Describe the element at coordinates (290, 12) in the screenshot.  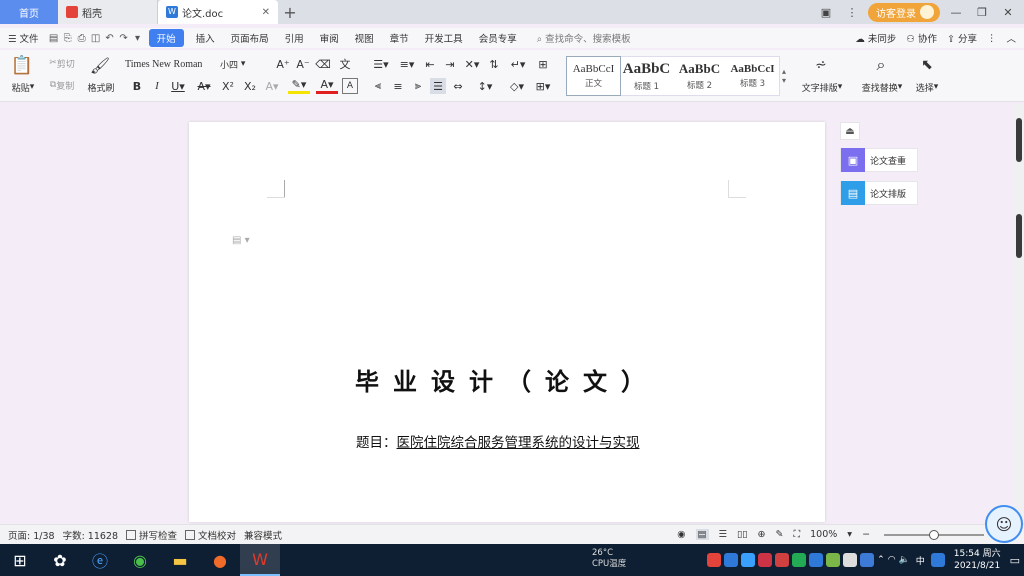
I see `new-tab-button: +` at that location.